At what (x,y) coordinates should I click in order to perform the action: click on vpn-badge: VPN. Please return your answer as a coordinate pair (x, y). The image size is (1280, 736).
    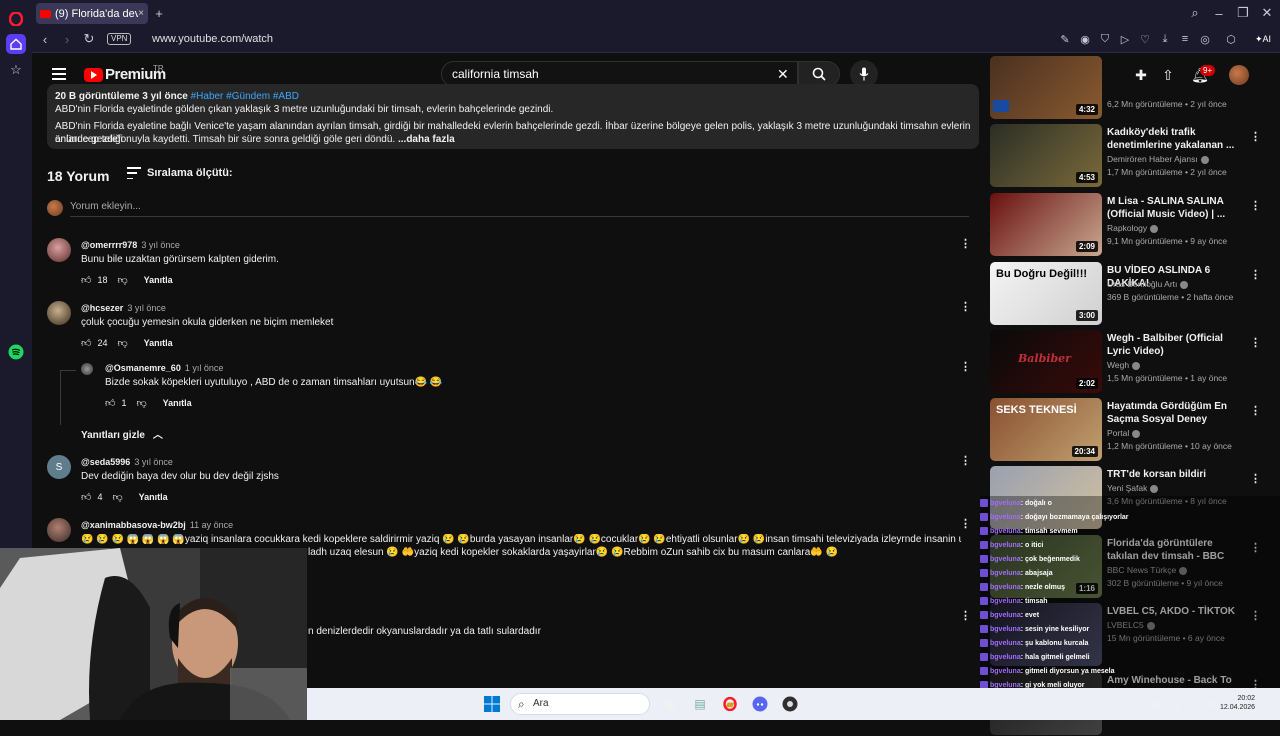
    Looking at the image, I should click on (119, 39).